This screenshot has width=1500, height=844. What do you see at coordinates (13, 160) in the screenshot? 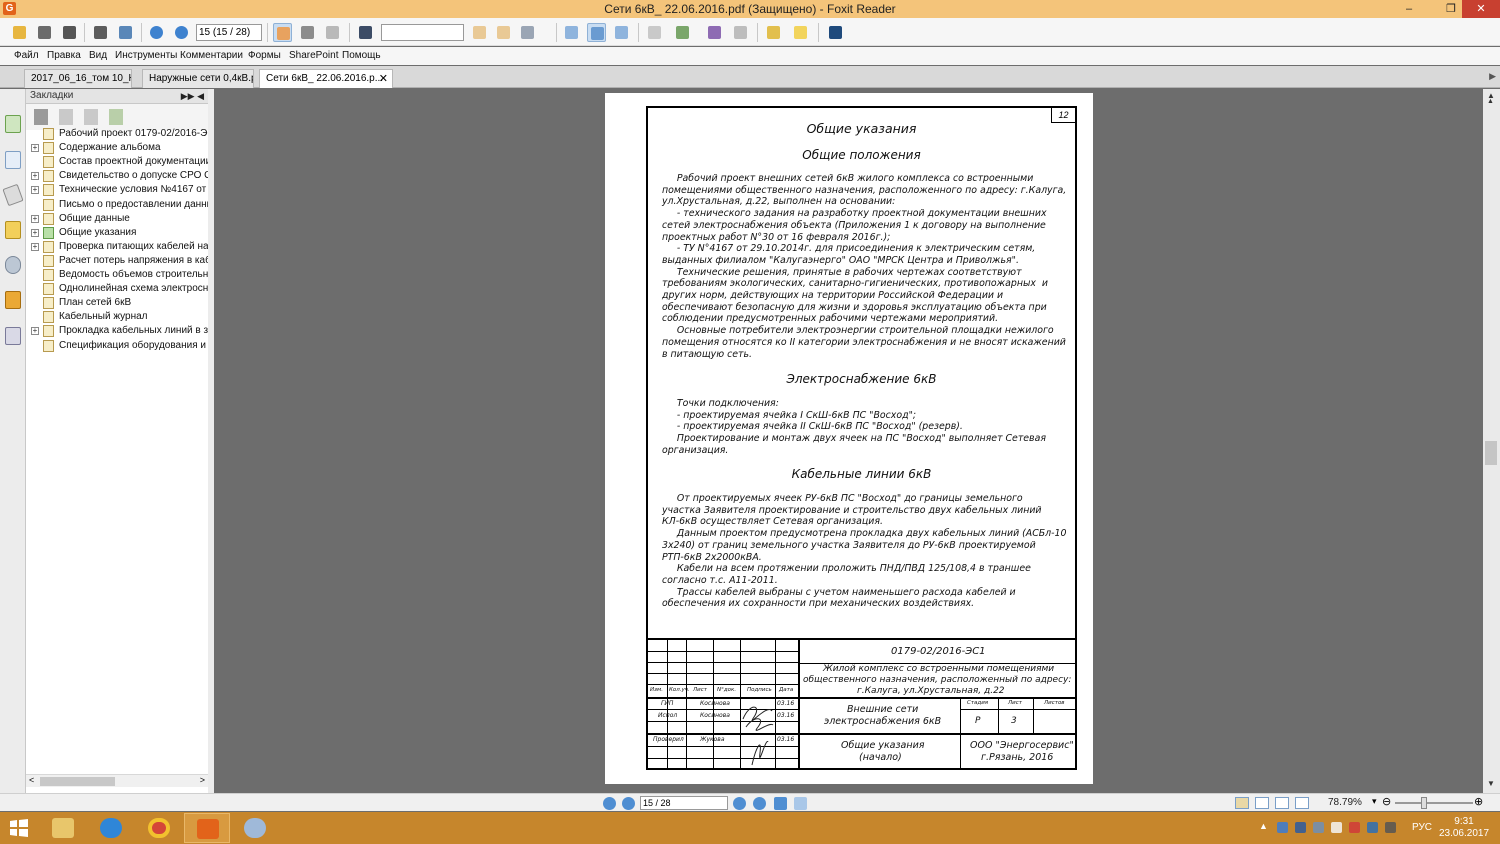
I see `pages-panel-icon` at bounding box center [13, 160].